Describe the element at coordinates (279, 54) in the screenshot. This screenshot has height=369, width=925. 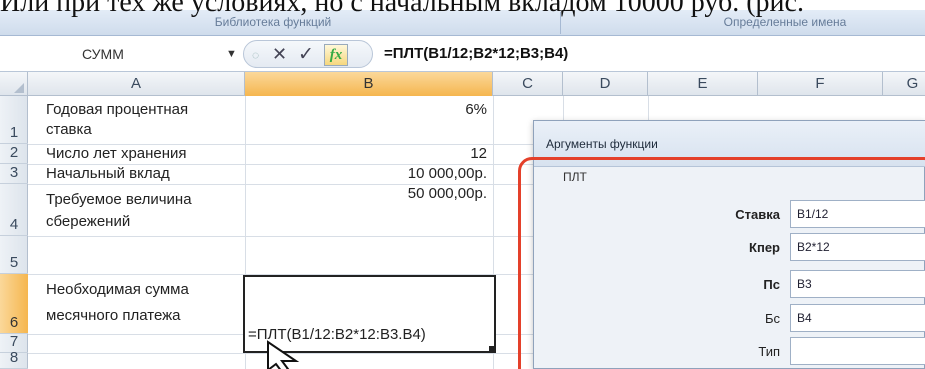
I see `cancel-icon: ✕` at that location.